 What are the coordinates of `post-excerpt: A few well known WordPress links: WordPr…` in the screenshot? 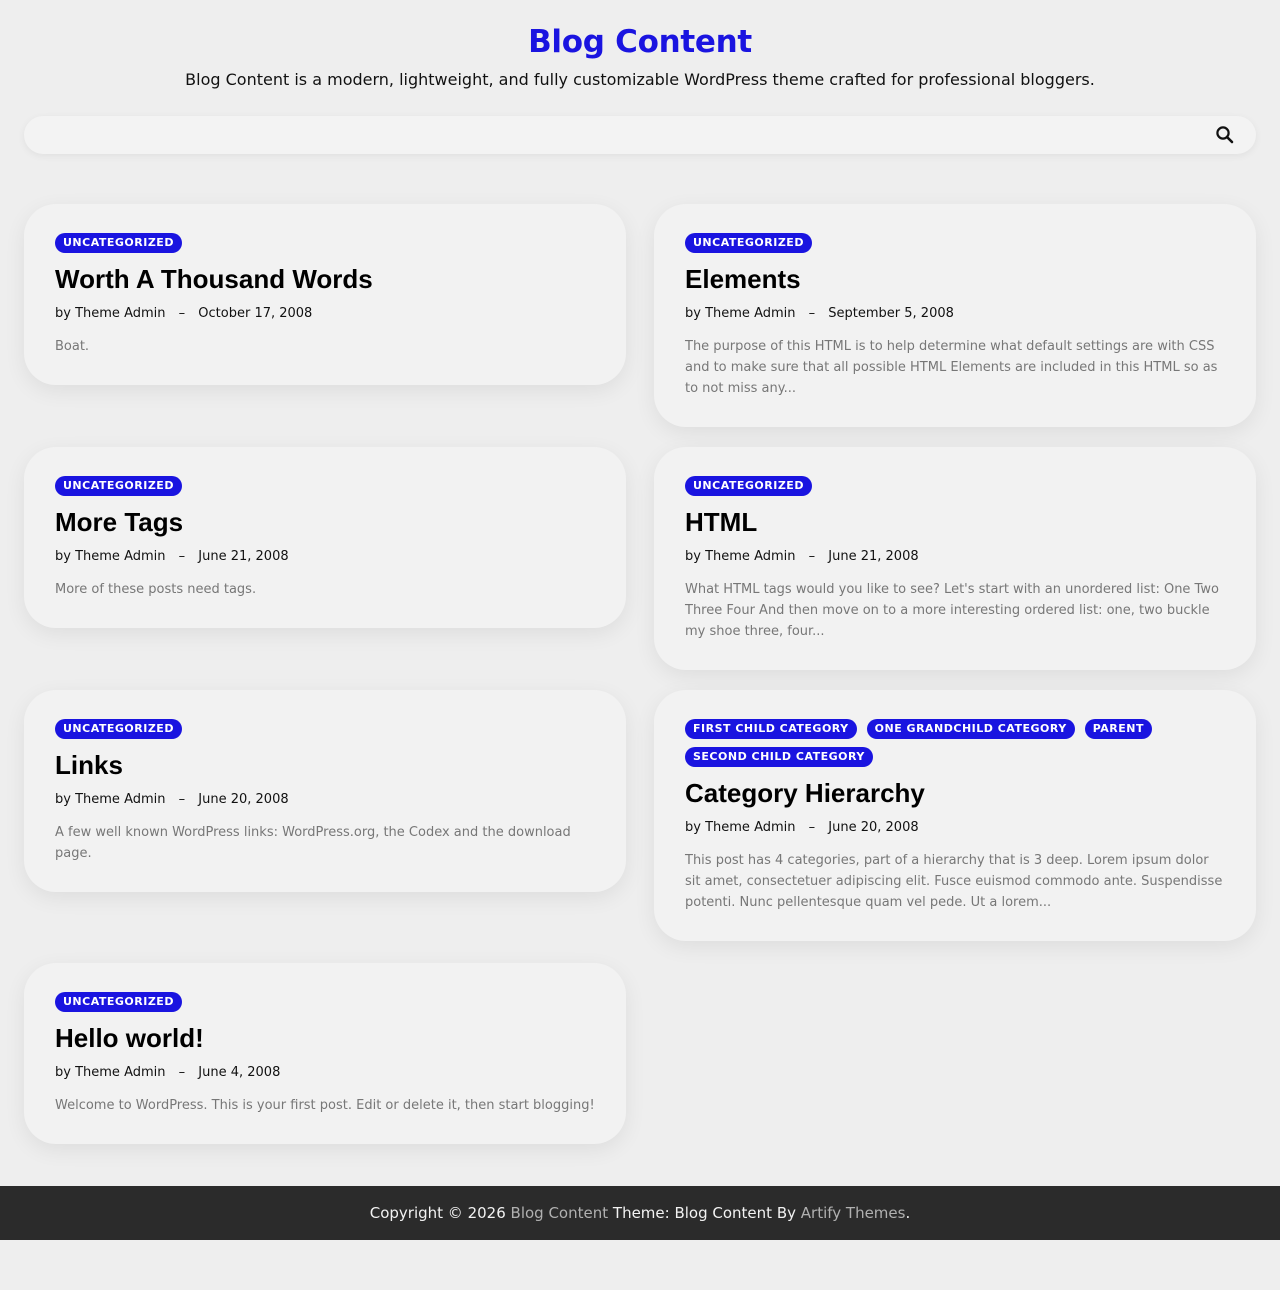 It's located at (313, 843).